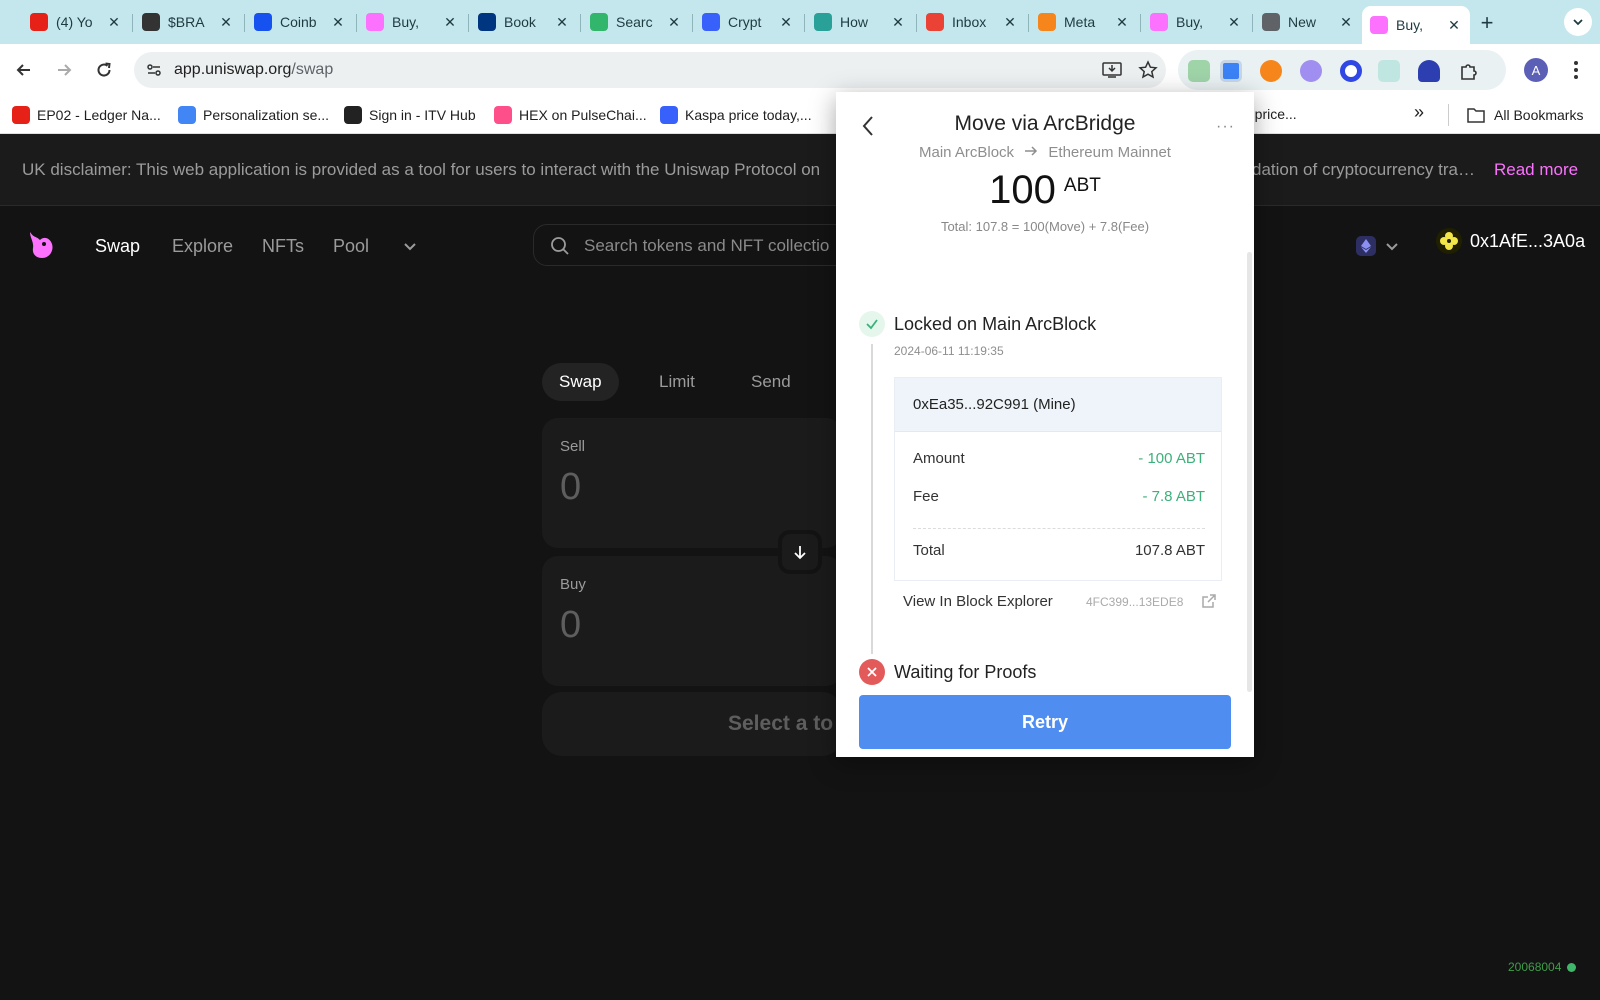 Image resolution: width=1600 pixels, height=1000 pixels. Describe the element at coordinates (1045, 722) in the screenshot. I see `retry-button: Retry` at that location.